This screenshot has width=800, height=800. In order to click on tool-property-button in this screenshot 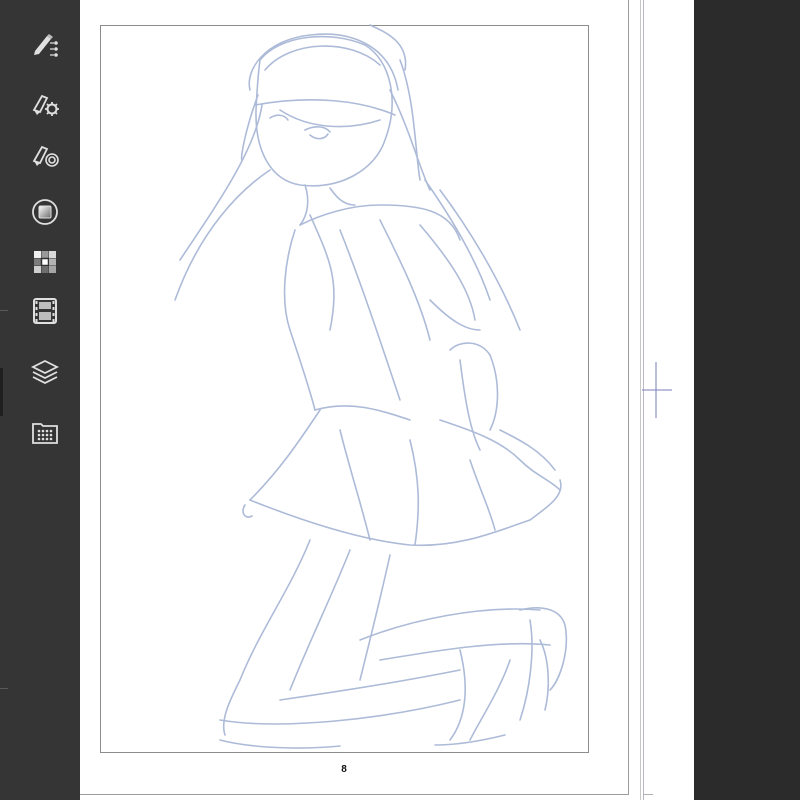, I will do `click(45, 103)`.